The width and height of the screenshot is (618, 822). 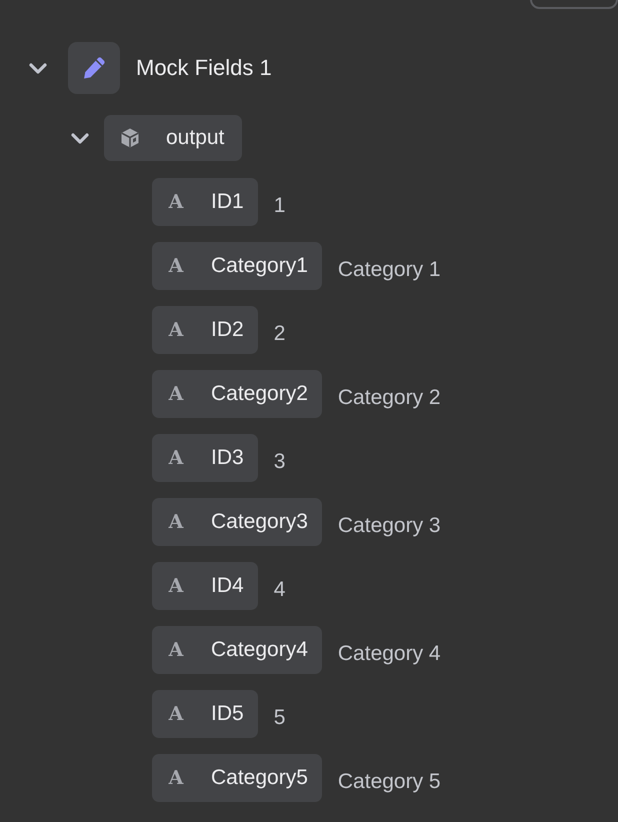 What do you see at coordinates (259, 778) in the screenshot?
I see `field-name: Category5` at bounding box center [259, 778].